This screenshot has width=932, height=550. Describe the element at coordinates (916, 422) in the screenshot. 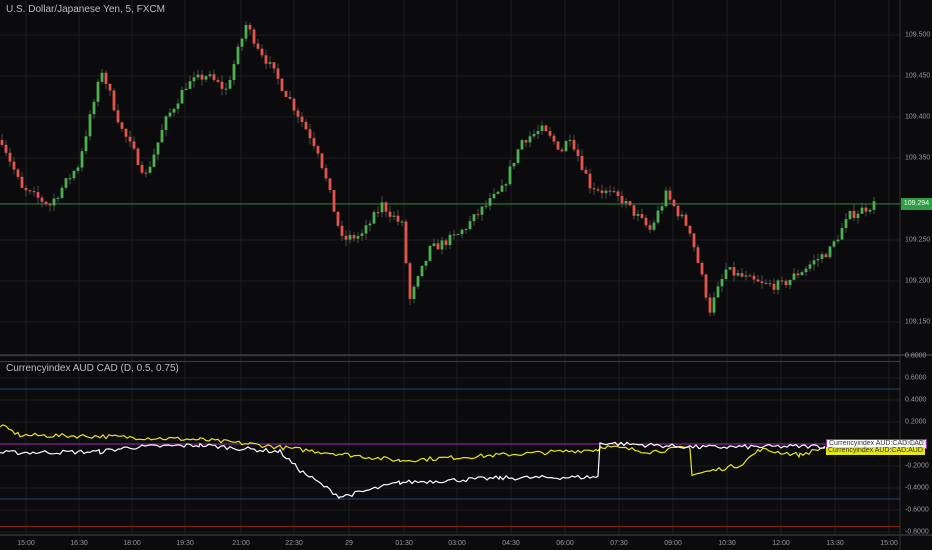

I see `indicator-tick-label: 0.2000` at that location.